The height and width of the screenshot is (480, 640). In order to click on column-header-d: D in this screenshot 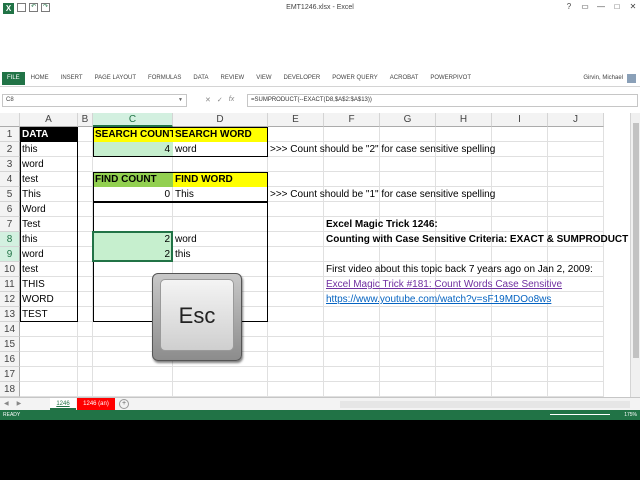, I will do `click(220, 120)`.